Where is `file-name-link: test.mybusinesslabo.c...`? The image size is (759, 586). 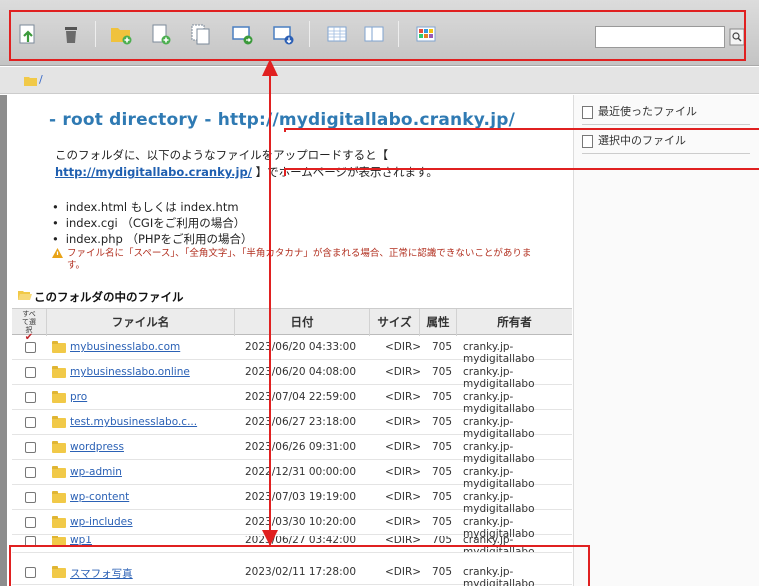
file-name-link: test.mybusinesslabo.c... is located at coordinates (133, 422).